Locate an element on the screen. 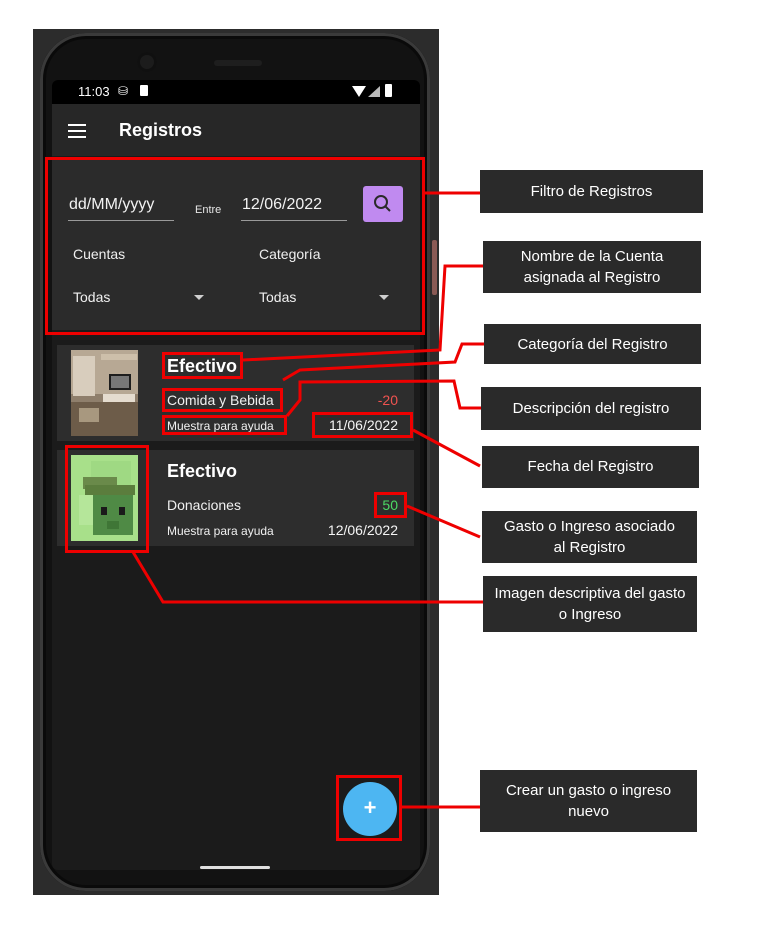  callout-date: Fecha del Registro is located at coordinates (590, 467).